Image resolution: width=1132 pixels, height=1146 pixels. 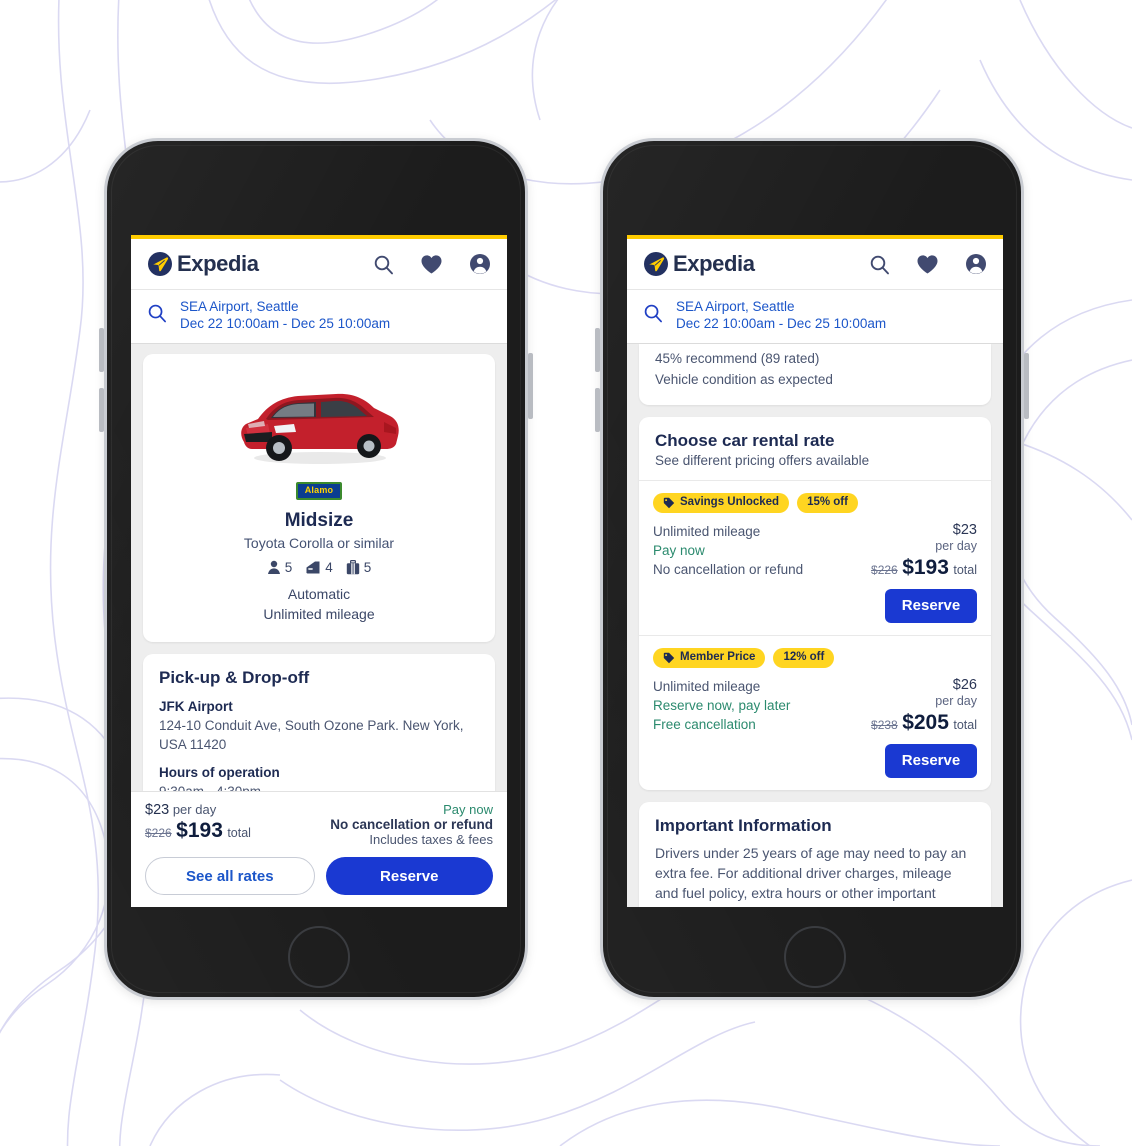 What do you see at coordinates (409, 876) in the screenshot?
I see `reserve-button: Reserve` at bounding box center [409, 876].